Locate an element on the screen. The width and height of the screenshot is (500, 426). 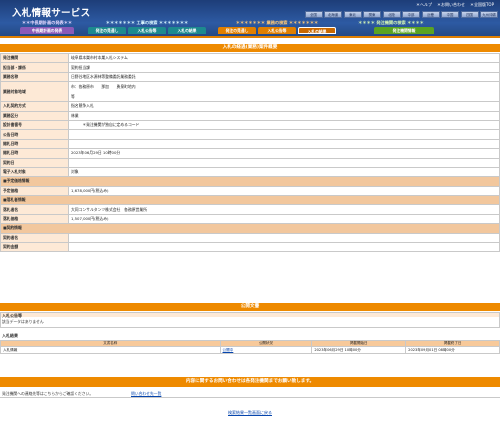
region-bar: 全国 北海道 東北 関東 北陸 中部 近畿 中国 四国 九州沖縄 is located at coordinates (401, 14).